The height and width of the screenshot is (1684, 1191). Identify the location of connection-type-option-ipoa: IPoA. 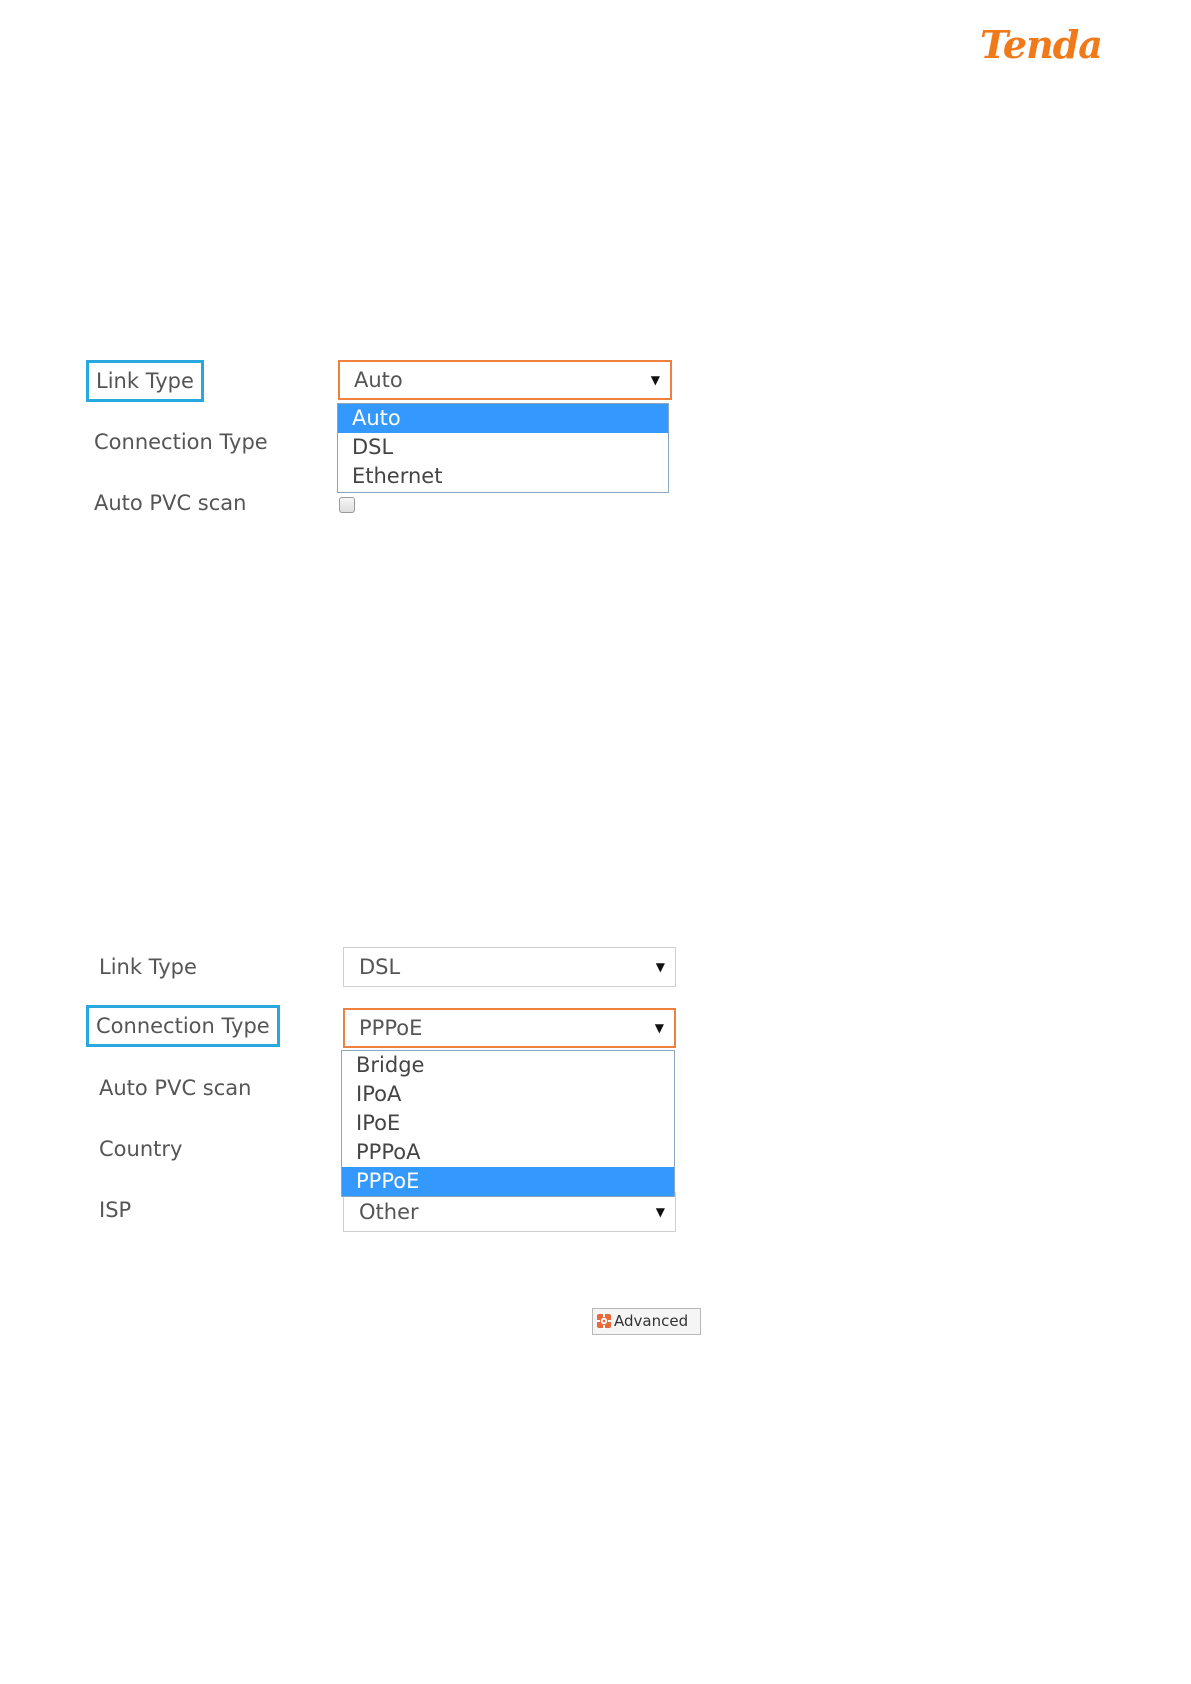
(508, 1094).